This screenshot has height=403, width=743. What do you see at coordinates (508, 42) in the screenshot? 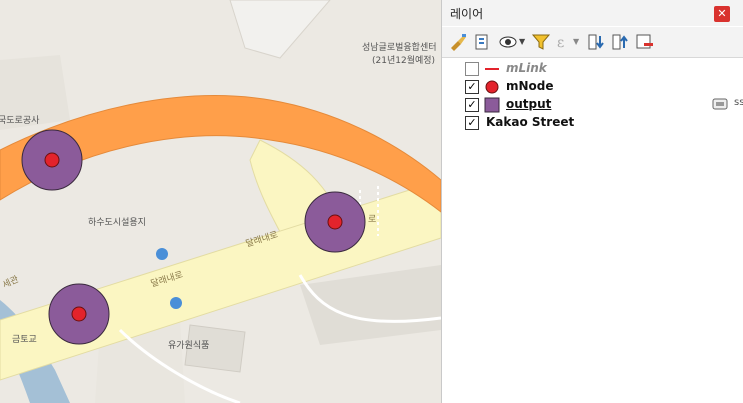
I see `visibility-icon` at bounding box center [508, 42].